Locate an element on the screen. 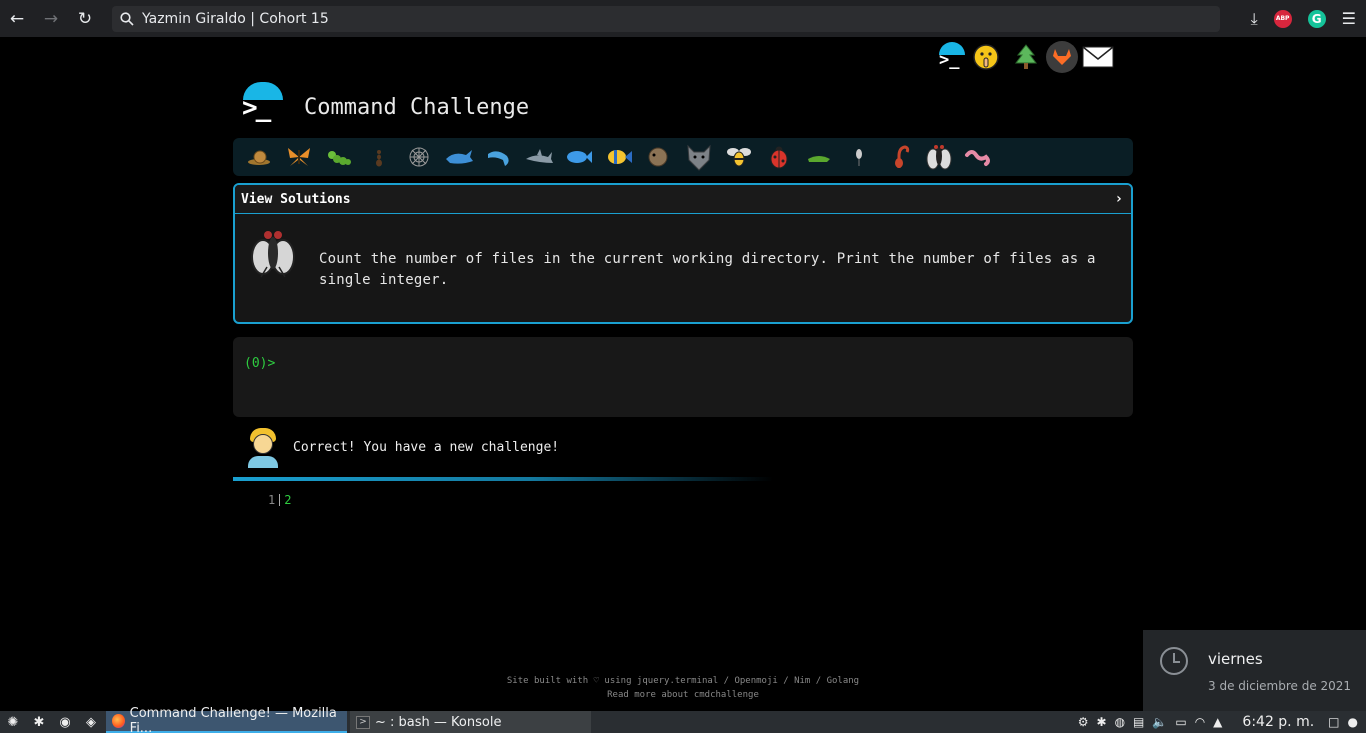 This screenshot has height=733, width=1366. shushing-face-icon is located at coordinates (986, 57).